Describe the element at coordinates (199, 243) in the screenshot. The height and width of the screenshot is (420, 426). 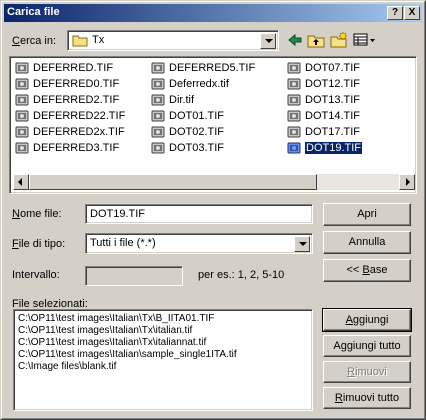
I see `filetype-select: Tutti i file (*.*)` at that location.